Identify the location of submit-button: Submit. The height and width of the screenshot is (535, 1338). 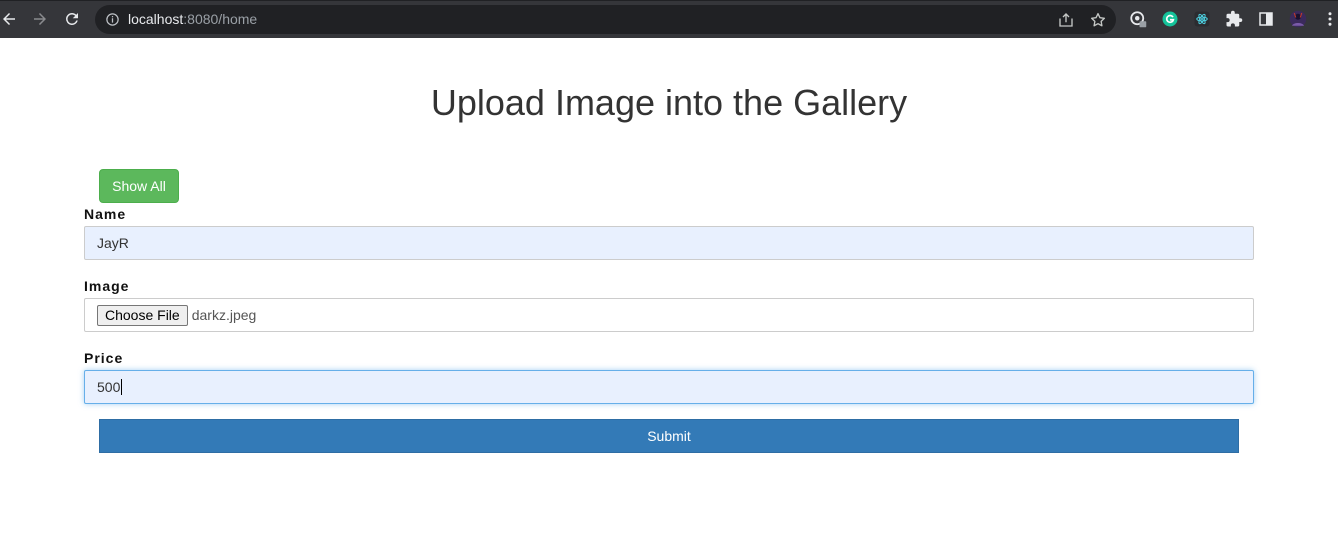
(669, 436).